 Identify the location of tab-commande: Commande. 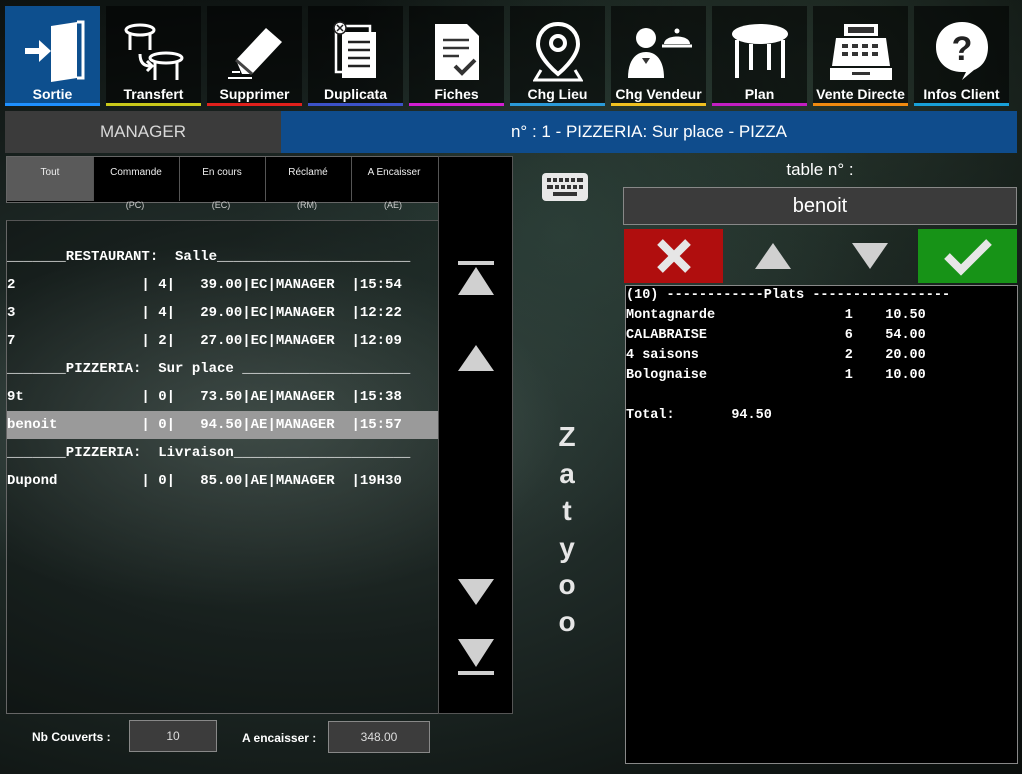
(136, 179).